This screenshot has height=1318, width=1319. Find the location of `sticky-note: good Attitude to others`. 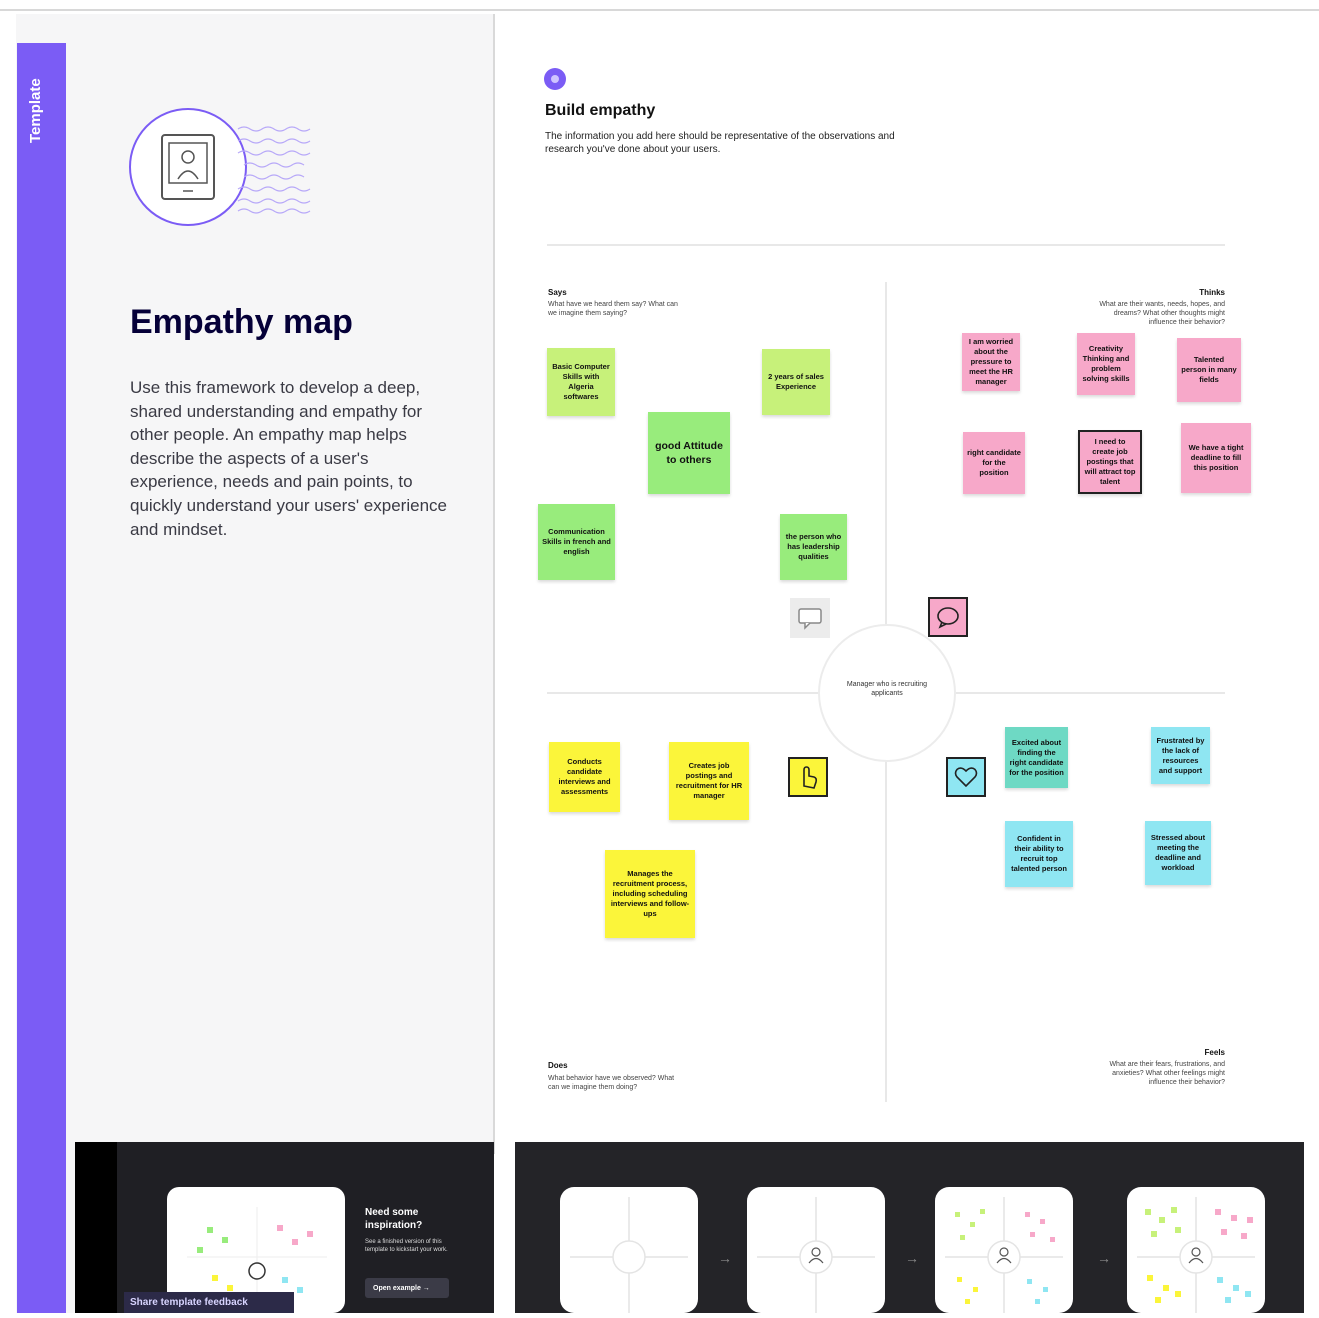

sticky-note: good Attitude to others is located at coordinates (689, 453).